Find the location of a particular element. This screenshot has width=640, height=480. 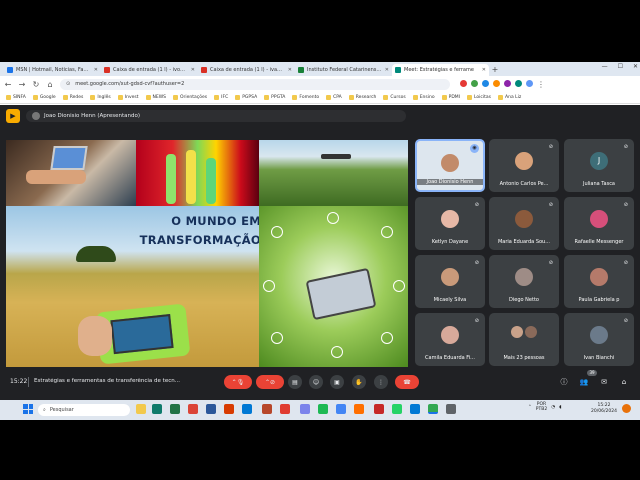

spotify-icon is located at coordinates (323, 409).